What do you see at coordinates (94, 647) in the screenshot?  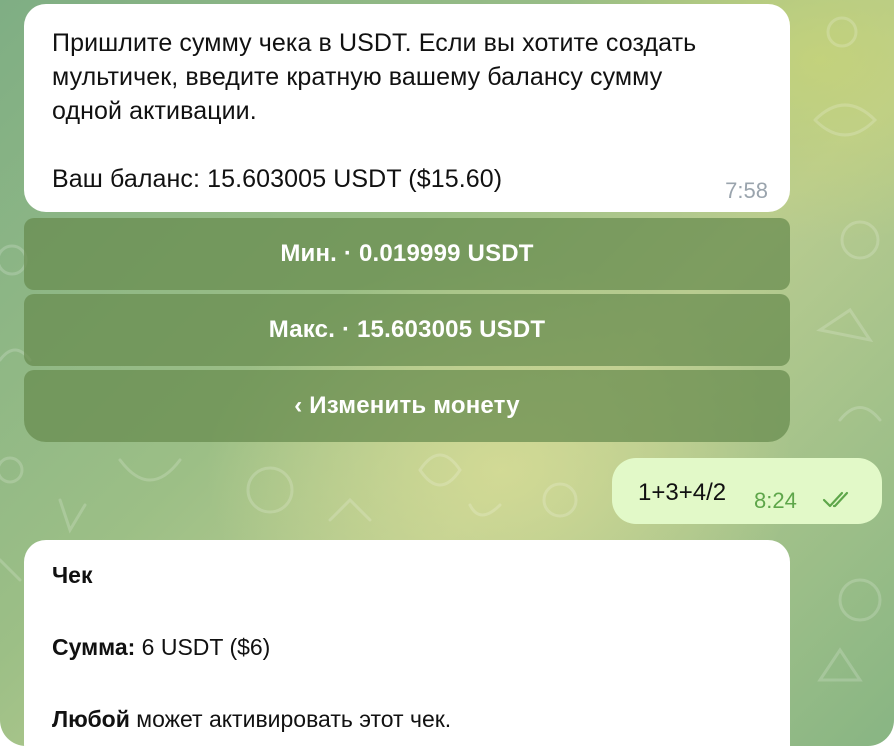 I see `amount-label: Сумма:` at bounding box center [94, 647].